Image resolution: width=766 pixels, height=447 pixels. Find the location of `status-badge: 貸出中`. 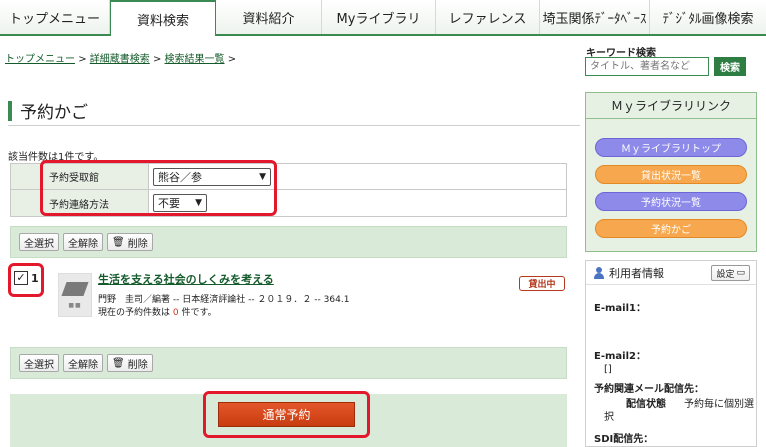

status-badge: 貸出中 is located at coordinates (542, 283).